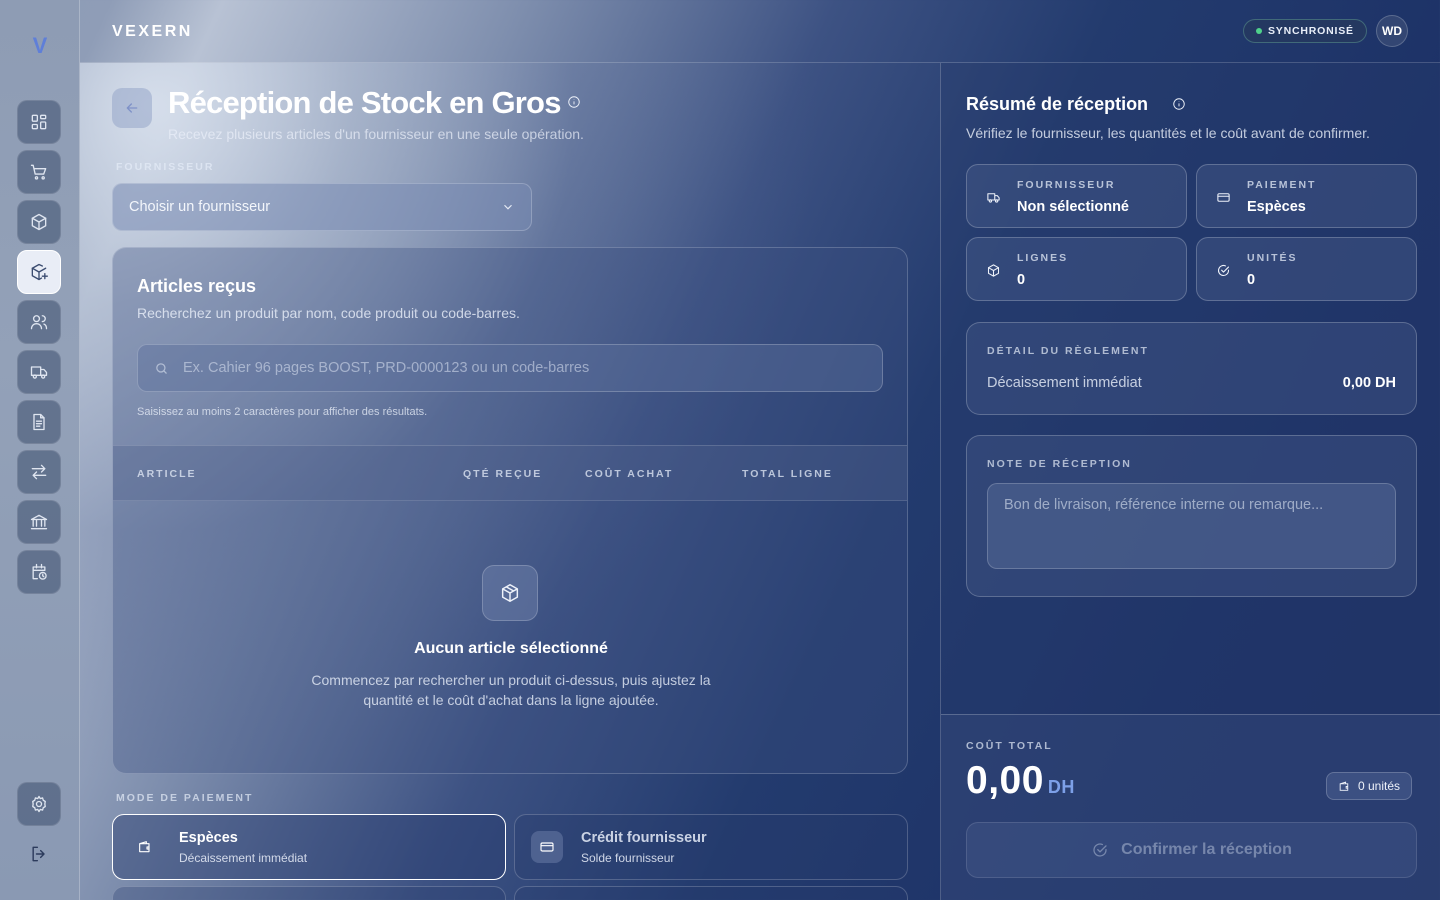 This screenshot has width=1440, height=900. Describe the element at coordinates (165, 167) in the screenshot. I see `supplier-label: FOURNISSEUR` at that location.